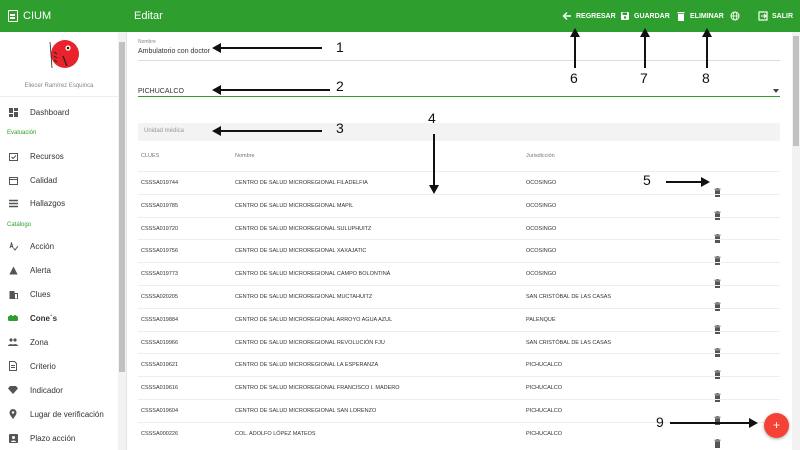 The height and width of the screenshot is (450, 800). What do you see at coordinates (340, 128) in the screenshot?
I see `annotation-3: 3` at bounding box center [340, 128].